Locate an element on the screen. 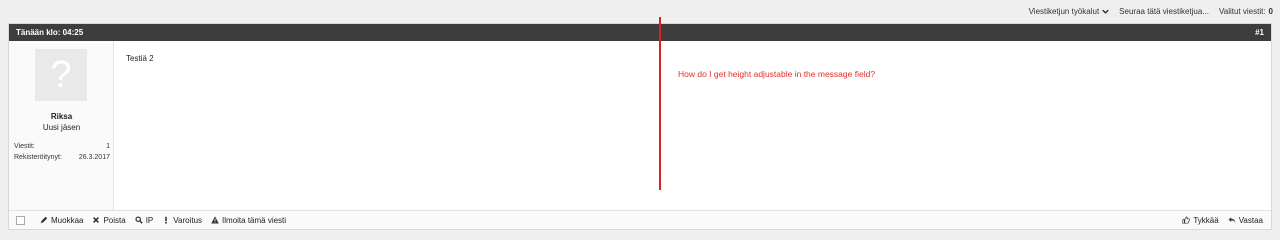  avatar: ? is located at coordinates (61, 75).